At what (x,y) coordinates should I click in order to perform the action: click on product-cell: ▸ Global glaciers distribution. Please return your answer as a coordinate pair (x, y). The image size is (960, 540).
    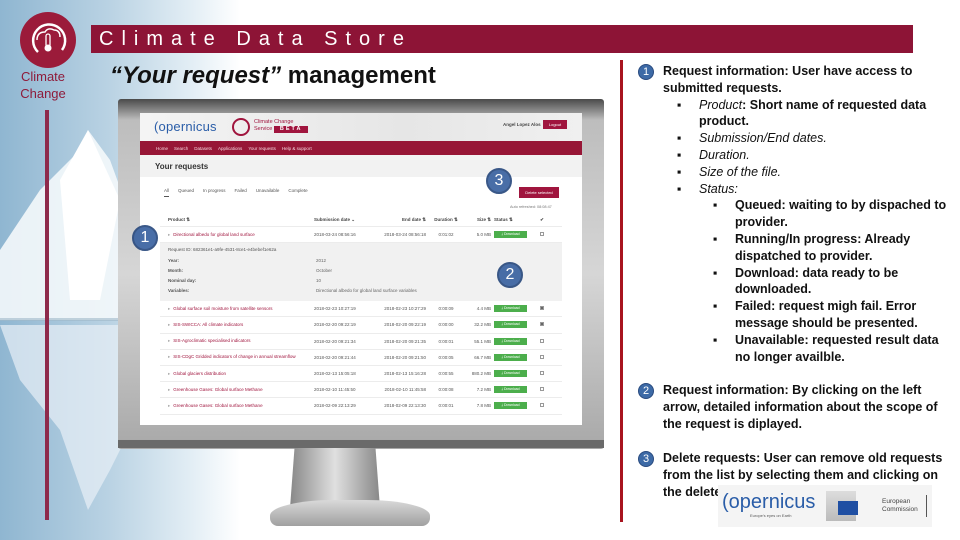
    Looking at the image, I should click on (237, 374).